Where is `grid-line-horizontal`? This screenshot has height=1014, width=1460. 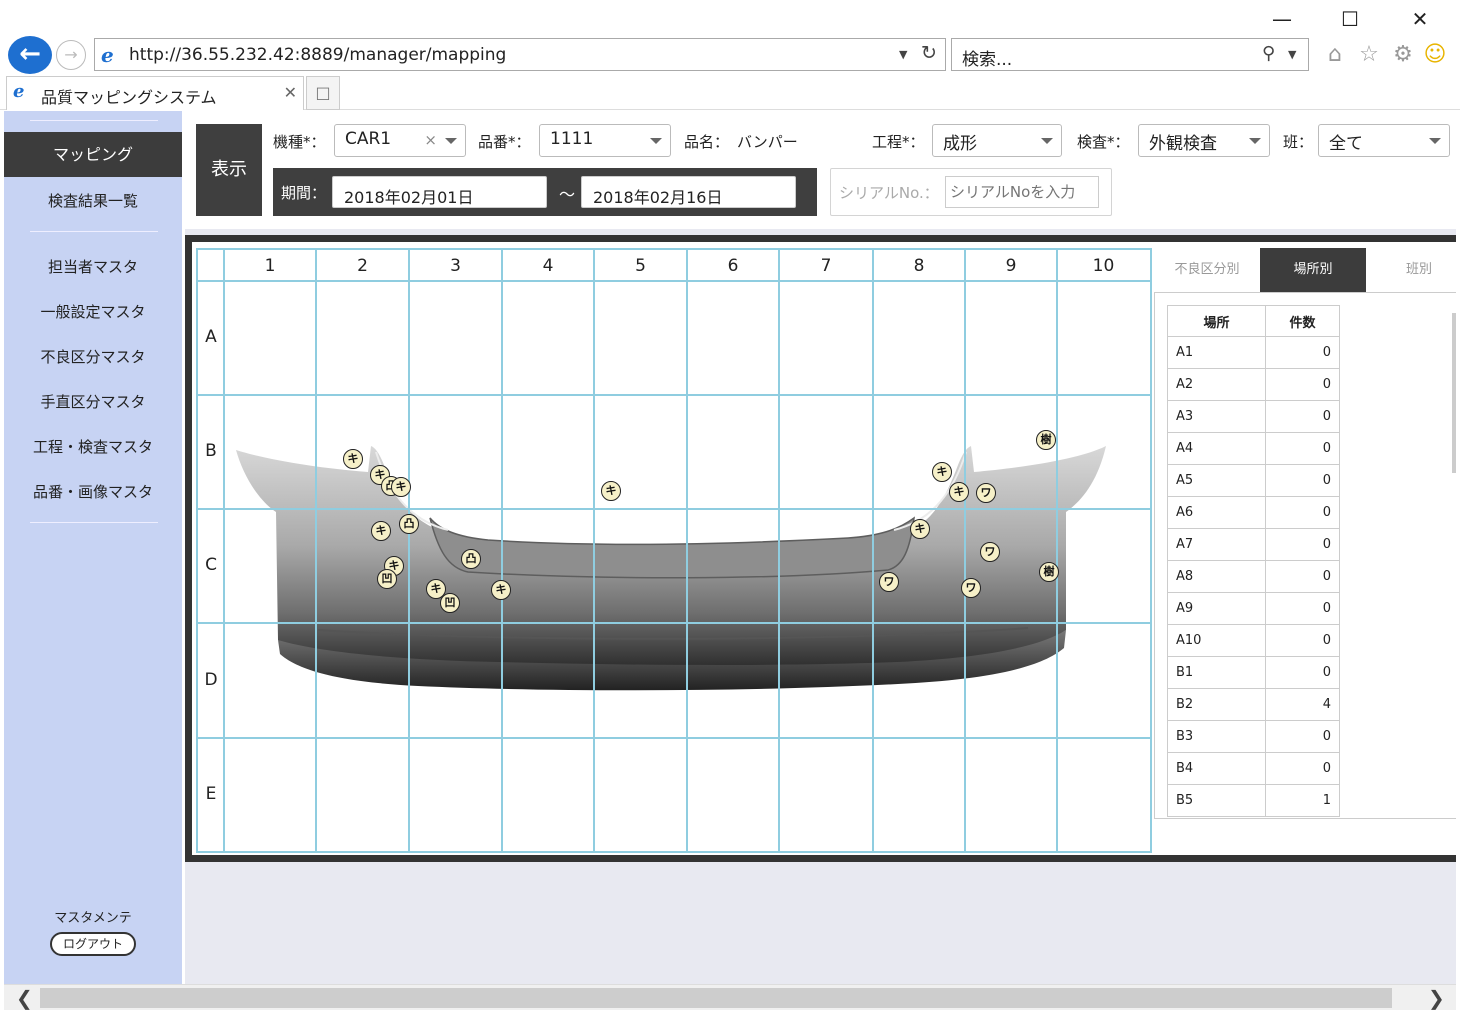 grid-line-horizontal is located at coordinates (674, 738).